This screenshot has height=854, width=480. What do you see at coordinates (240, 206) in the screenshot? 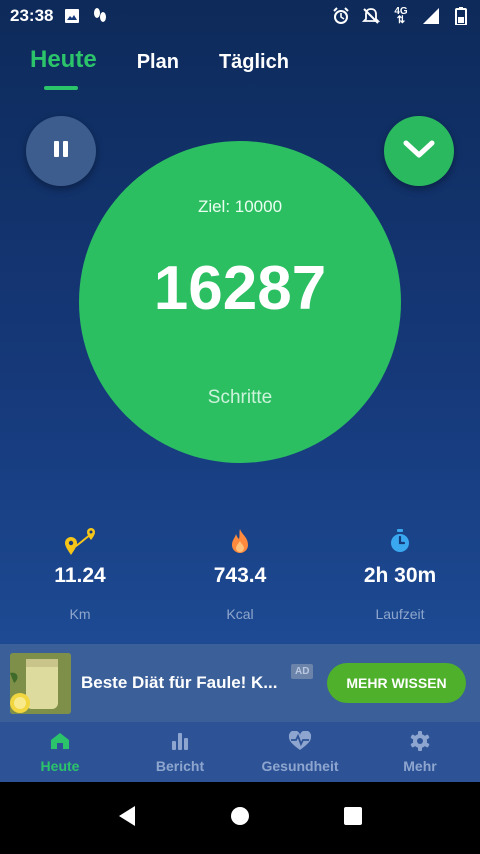
I see `step-goal: Ziel: 10000` at bounding box center [240, 206].